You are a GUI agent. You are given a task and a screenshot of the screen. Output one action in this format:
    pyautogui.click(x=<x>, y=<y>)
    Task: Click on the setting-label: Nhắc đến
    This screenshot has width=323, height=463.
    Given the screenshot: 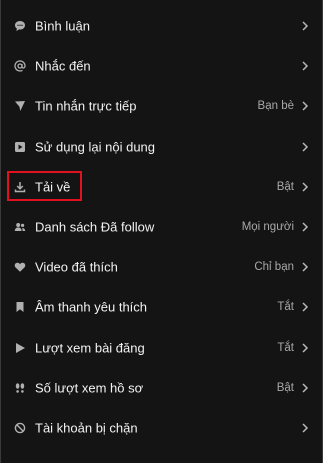 What is the action you would take?
    pyautogui.click(x=63, y=66)
    